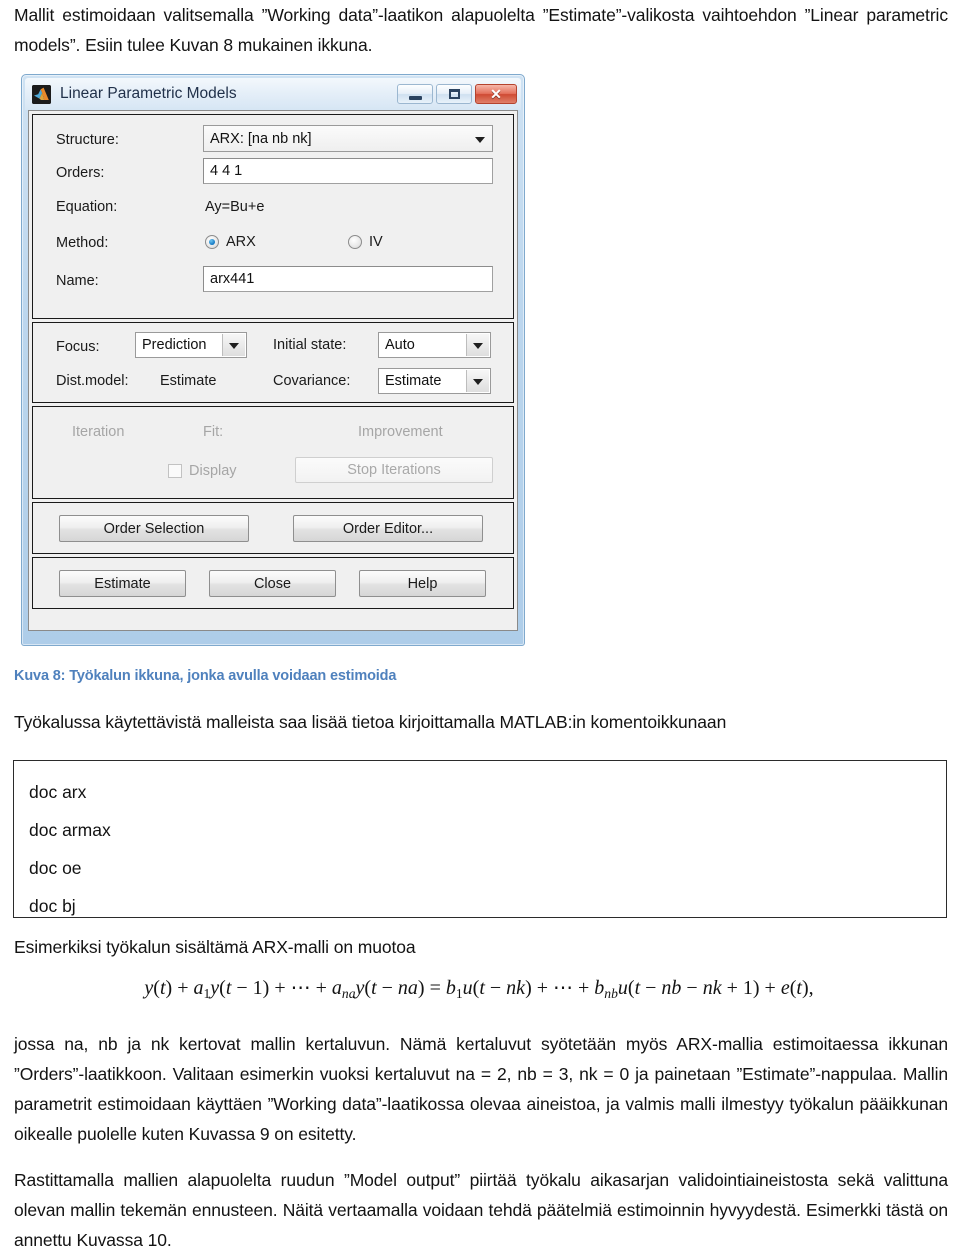 The image size is (960, 1255). Describe the element at coordinates (55, 868) in the screenshot. I see `code-line: doc oe` at that location.